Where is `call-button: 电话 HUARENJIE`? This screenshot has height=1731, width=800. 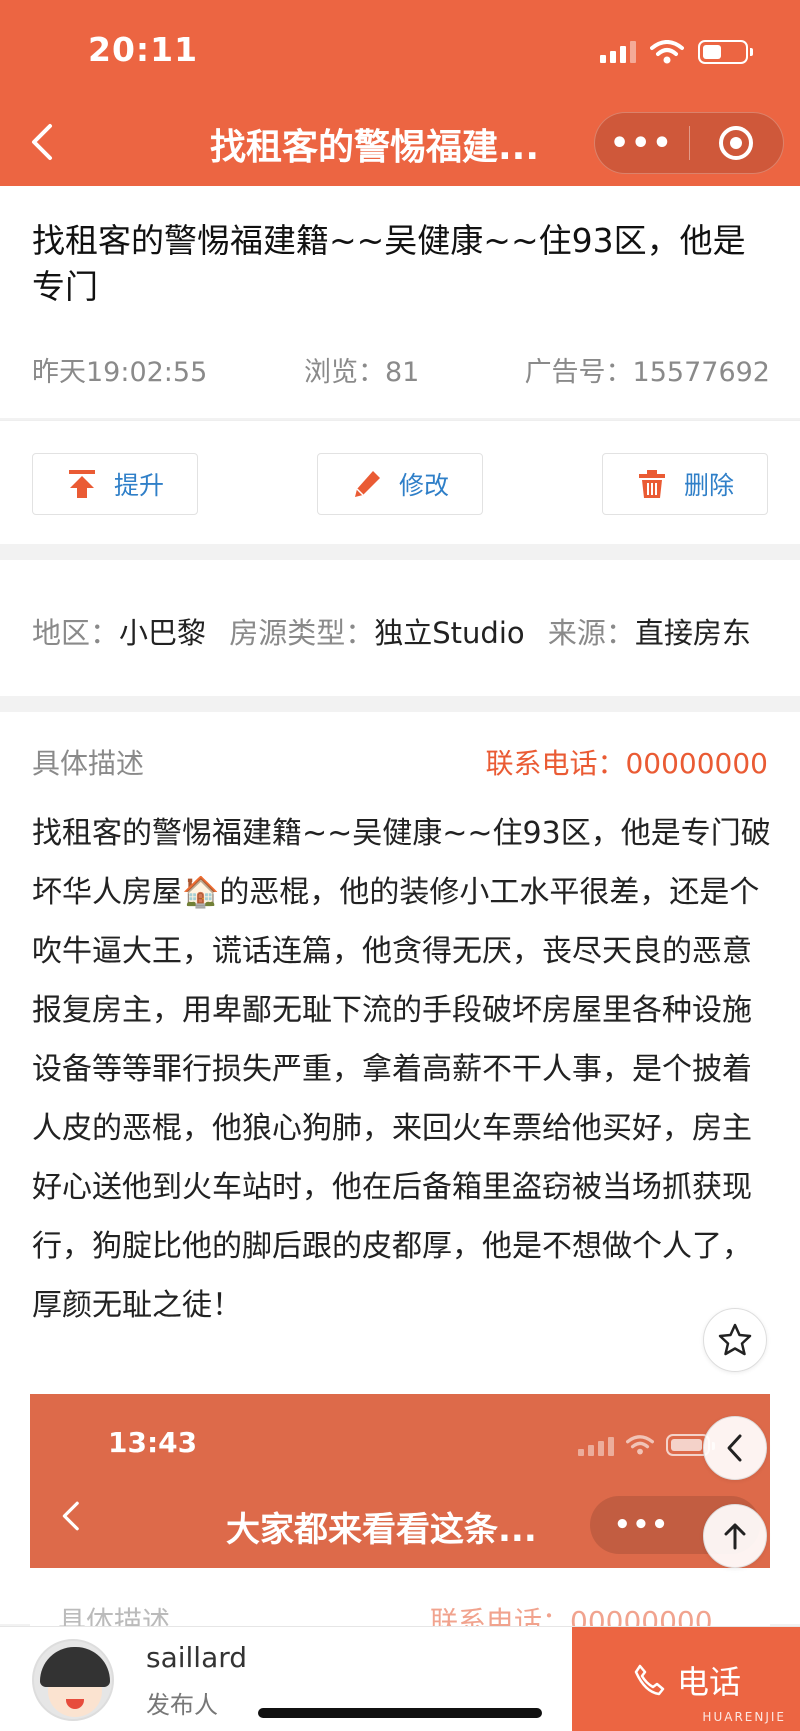
call-button: 电话 HUARENJIE is located at coordinates (686, 1679).